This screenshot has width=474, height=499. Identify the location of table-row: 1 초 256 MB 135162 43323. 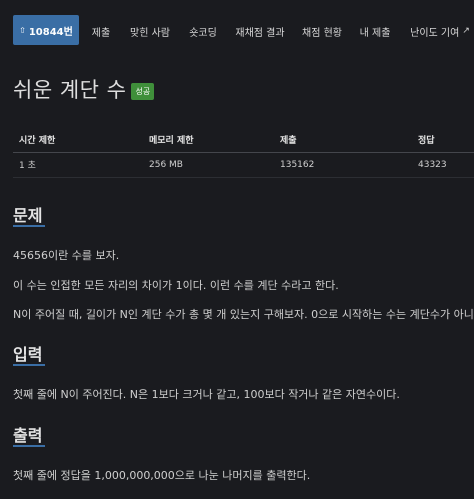
(243, 165).